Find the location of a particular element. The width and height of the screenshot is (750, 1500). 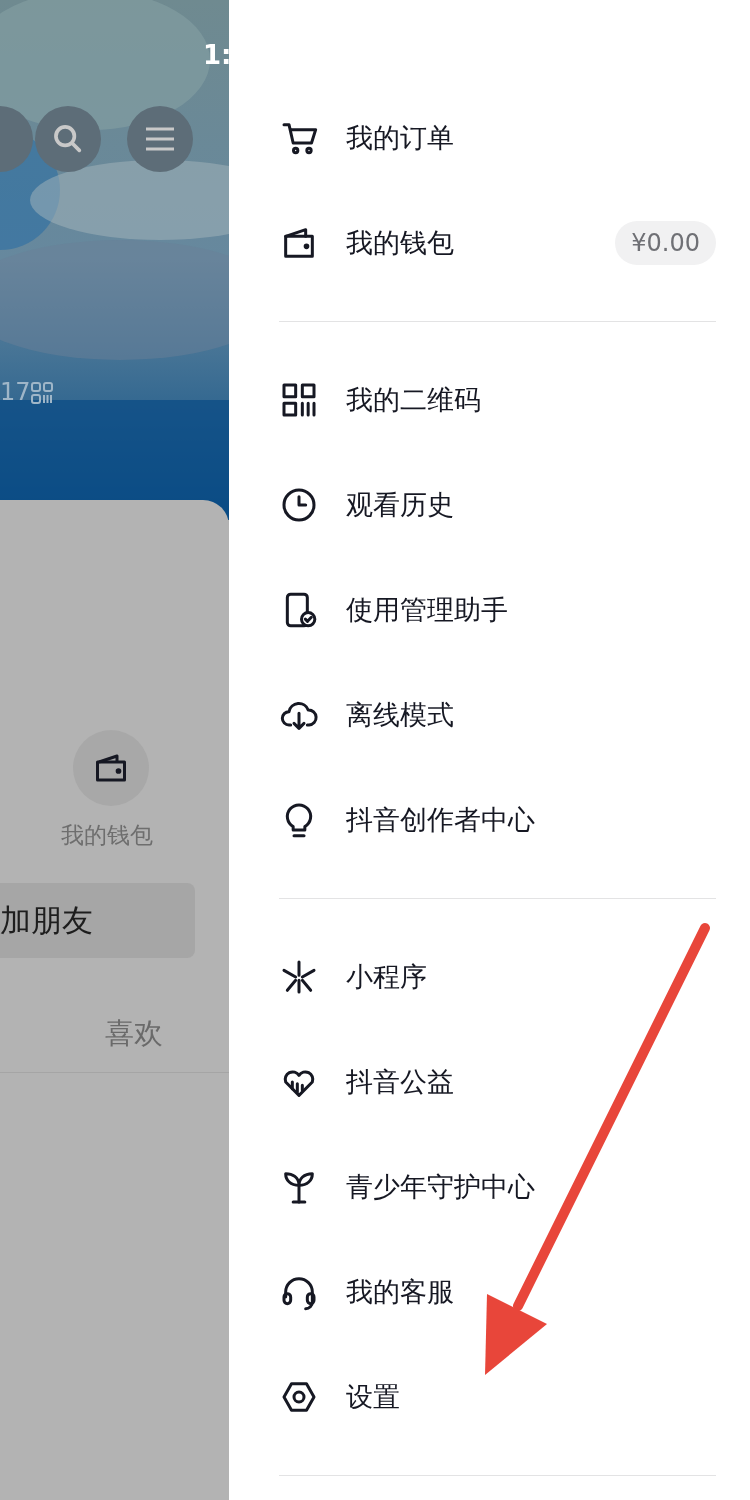

menu-item: 我的客服 is located at coordinates (497, 1291).